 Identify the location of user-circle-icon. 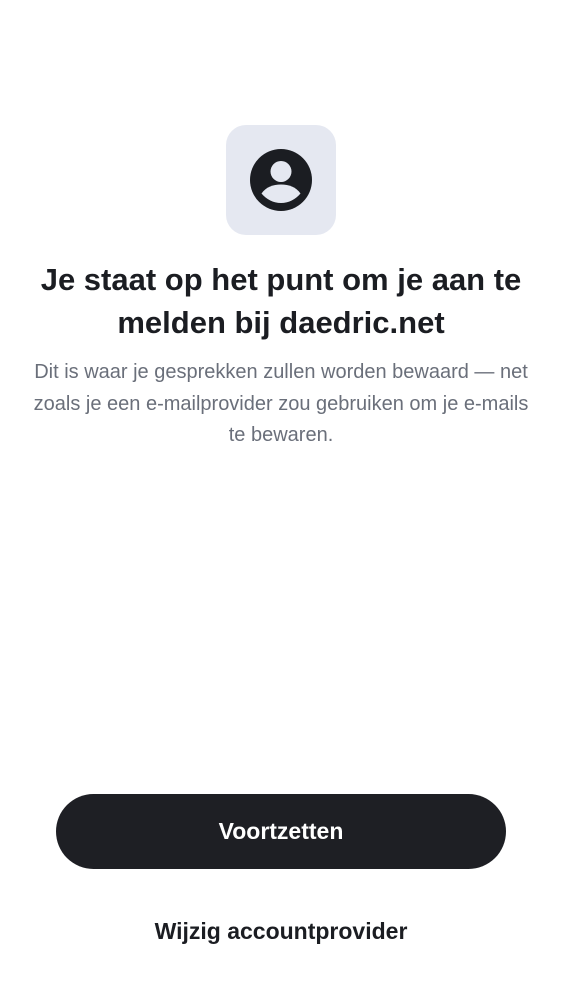
(281, 180).